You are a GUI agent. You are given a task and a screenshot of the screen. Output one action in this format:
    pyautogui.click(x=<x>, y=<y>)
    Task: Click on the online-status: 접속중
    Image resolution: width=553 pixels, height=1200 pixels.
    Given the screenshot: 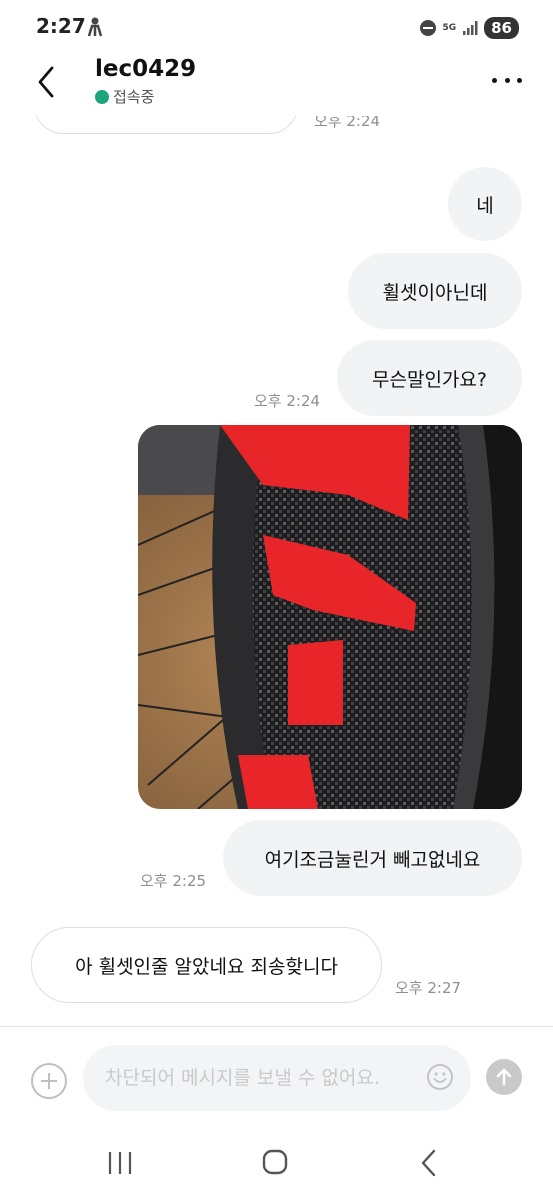 What is the action you would take?
    pyautogui.click(x=124, y=96)
    